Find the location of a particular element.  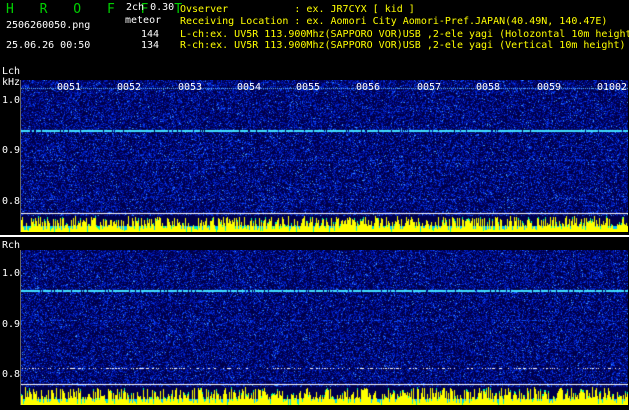

rch-meteor-count: 134 is located at coordinates (149, 45).